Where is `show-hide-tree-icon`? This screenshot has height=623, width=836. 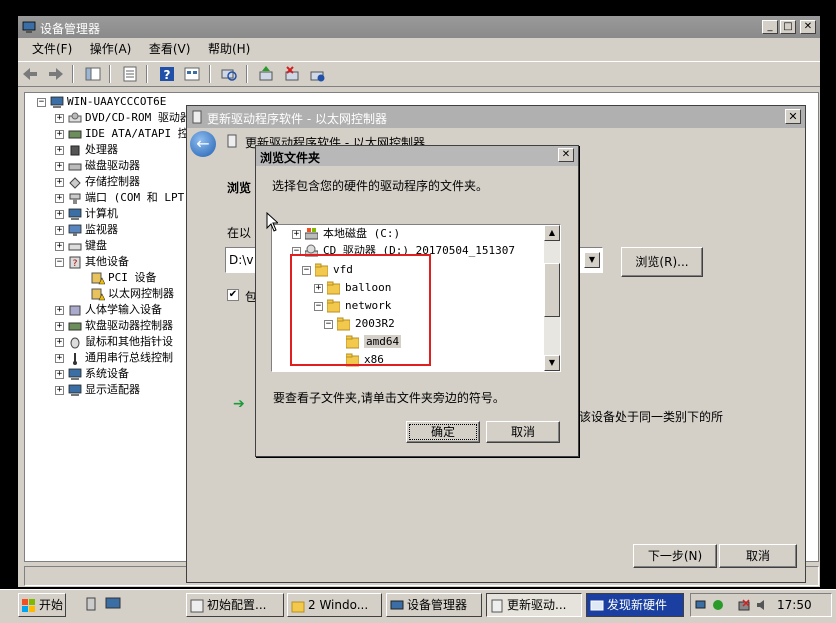
show-hide-tree-icon is located at coordinates (93, 74).